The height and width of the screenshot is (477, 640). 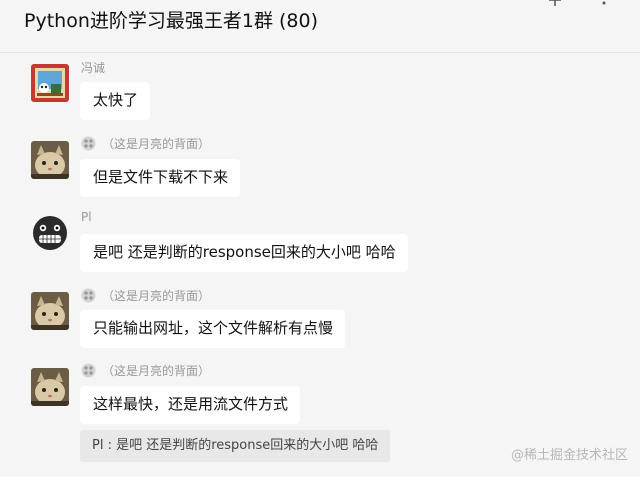 I want to click on quoted-message: Pl : 是吧 还是判断的response回来的大小吧 哈哈, so click(x=235, y=446).